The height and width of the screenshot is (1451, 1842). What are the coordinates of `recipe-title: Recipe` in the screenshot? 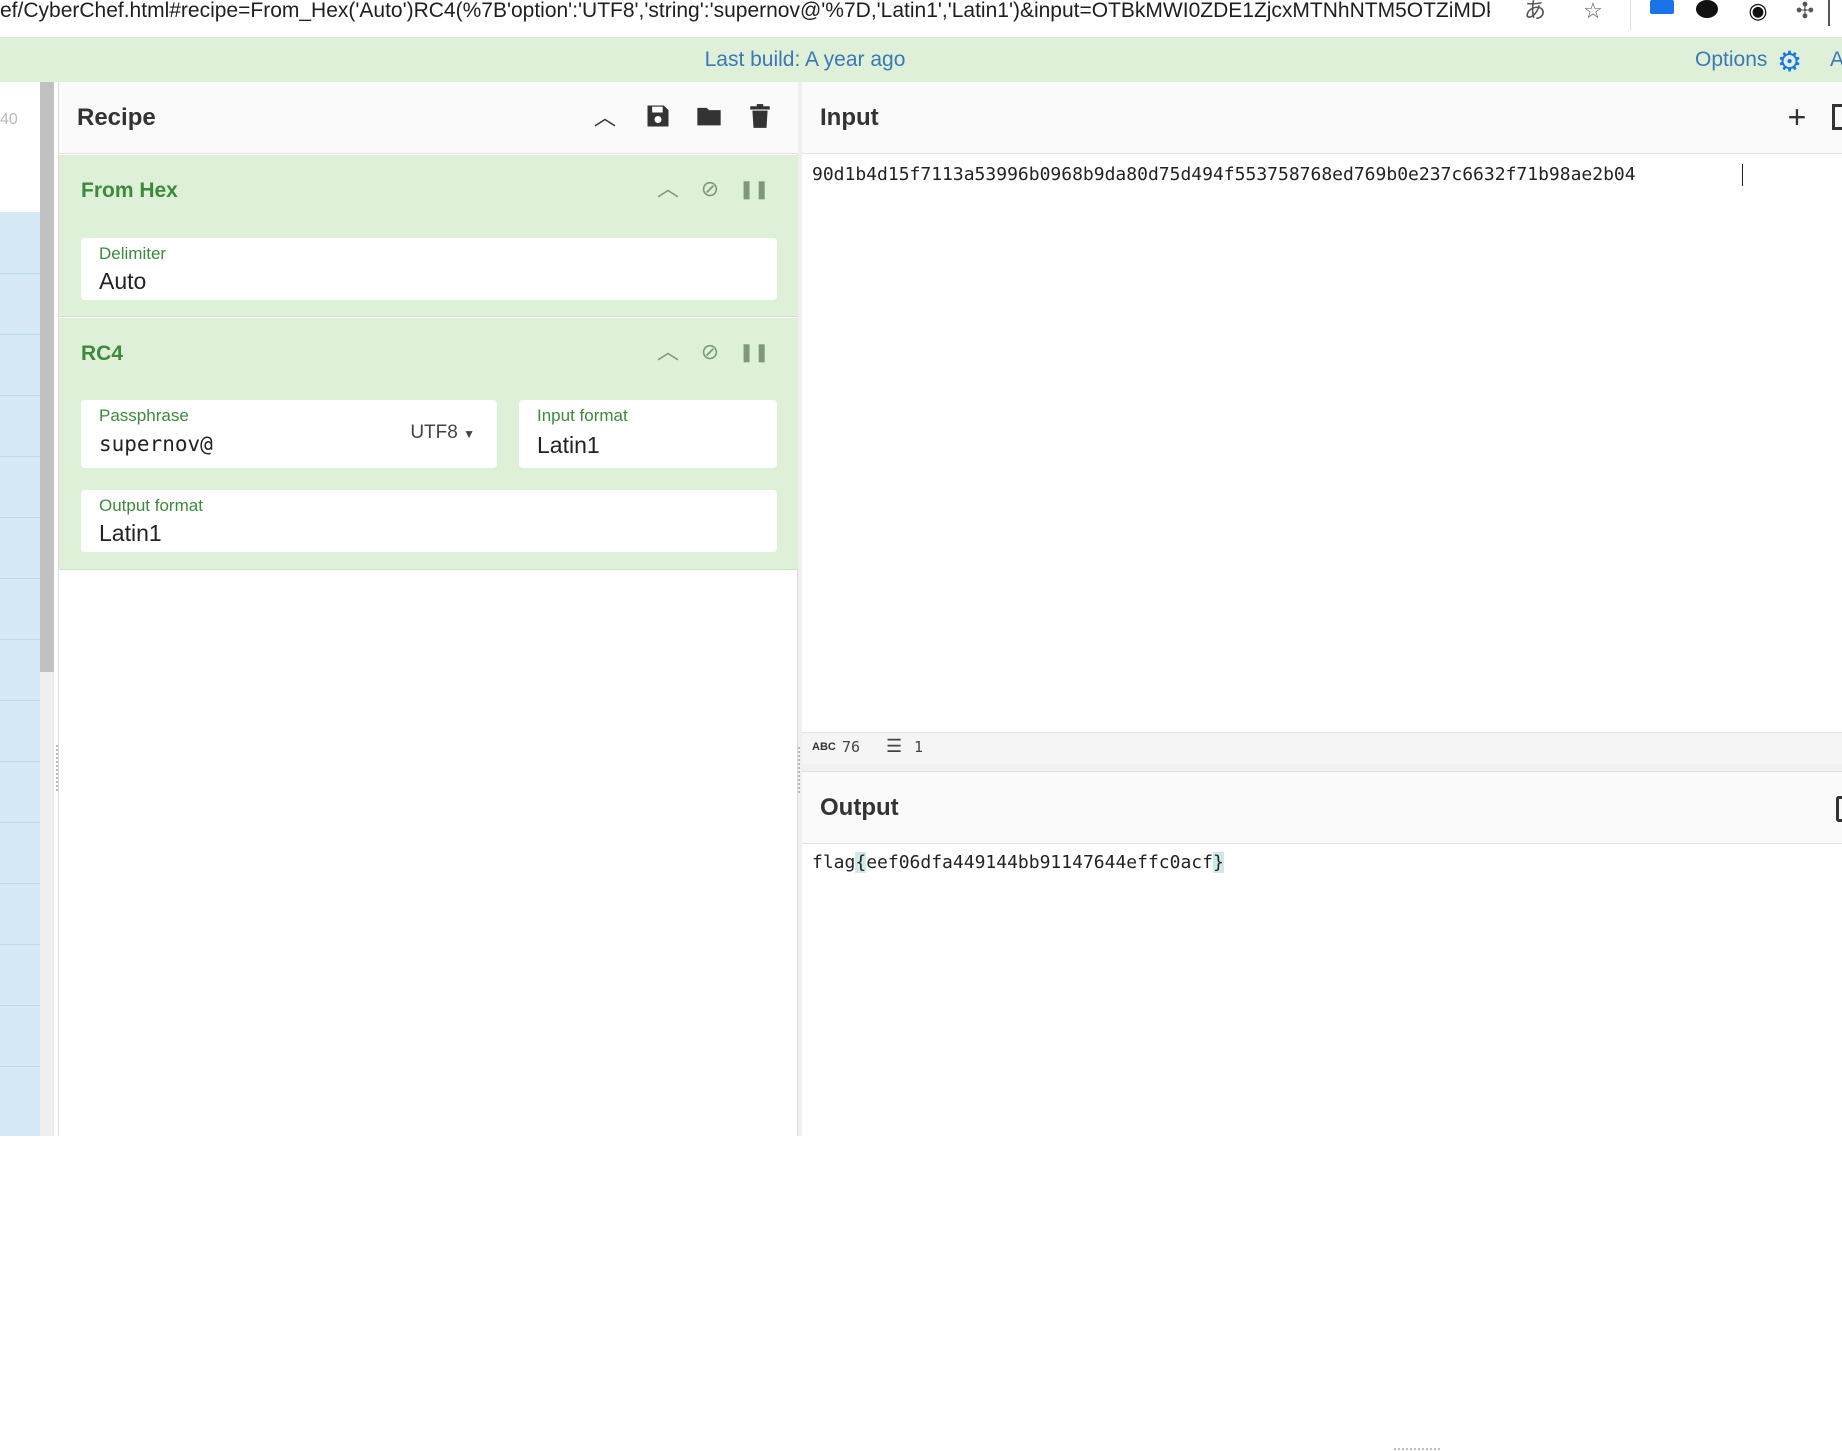 It's located at (116, 117).